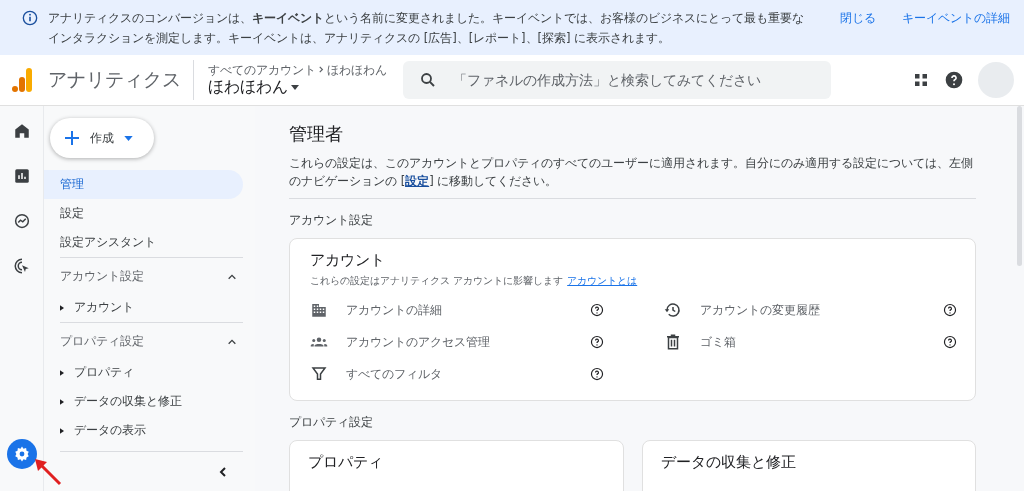 Image resolution: width=1024 pixels, height=491 pixels. I want to click on page-title: 管理者, so click(316, 134).